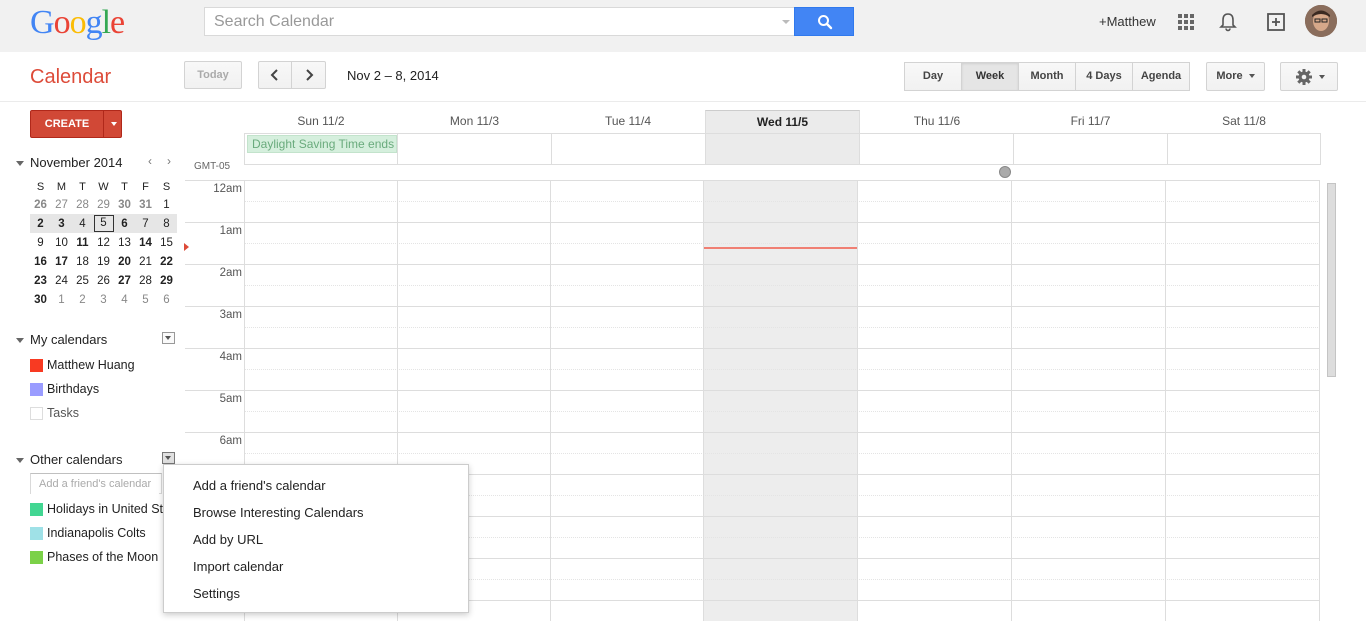 This screenshot has height=621, width=1366. What do you see at coordinates (275, 75) in the screenshot?
I see `previous-button` at bounding box center [275, 75].